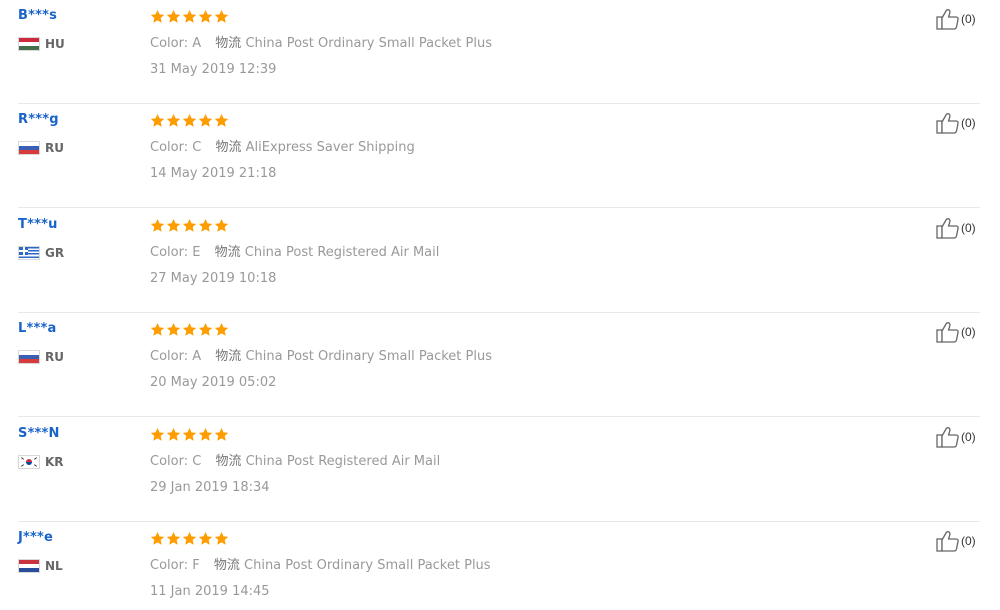  Describe the element at coordinates (37, 15) in the screenshot. I see `reviewer-name-link: B***s` at that location.